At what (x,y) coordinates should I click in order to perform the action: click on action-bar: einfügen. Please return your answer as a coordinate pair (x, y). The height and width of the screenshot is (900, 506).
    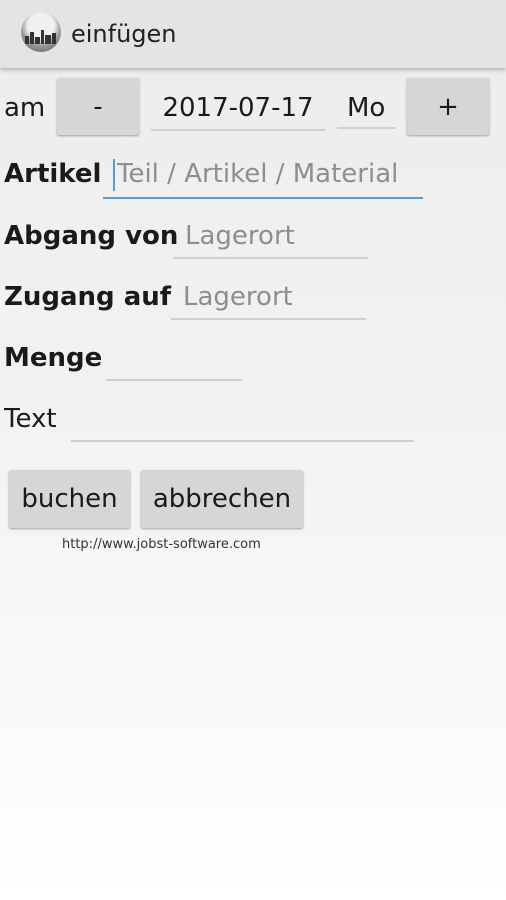
    Looking at the image, I should click on (253, 34).